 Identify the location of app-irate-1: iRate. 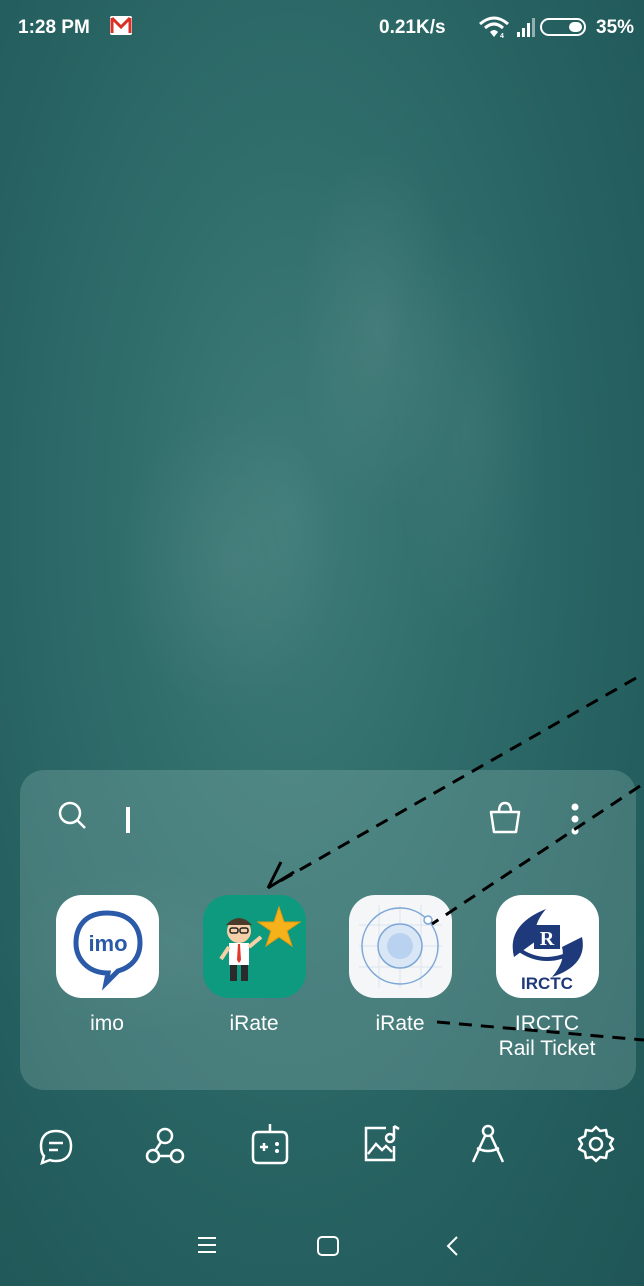
(254, 965).